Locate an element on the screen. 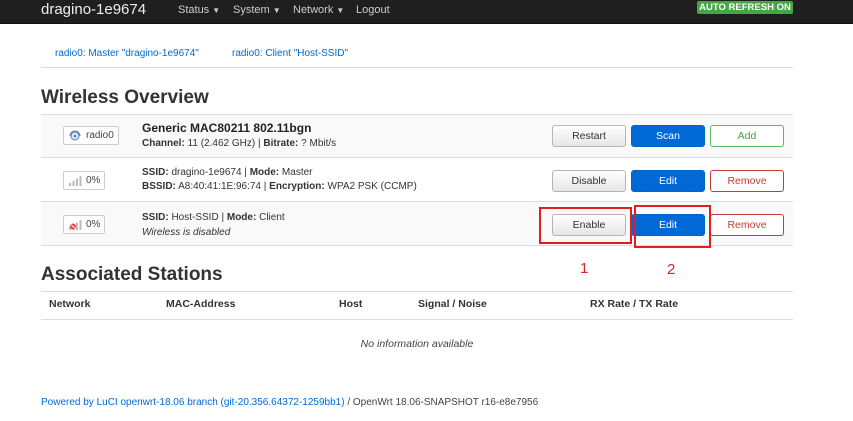  header-top-border is located at coordinates (417, 291).